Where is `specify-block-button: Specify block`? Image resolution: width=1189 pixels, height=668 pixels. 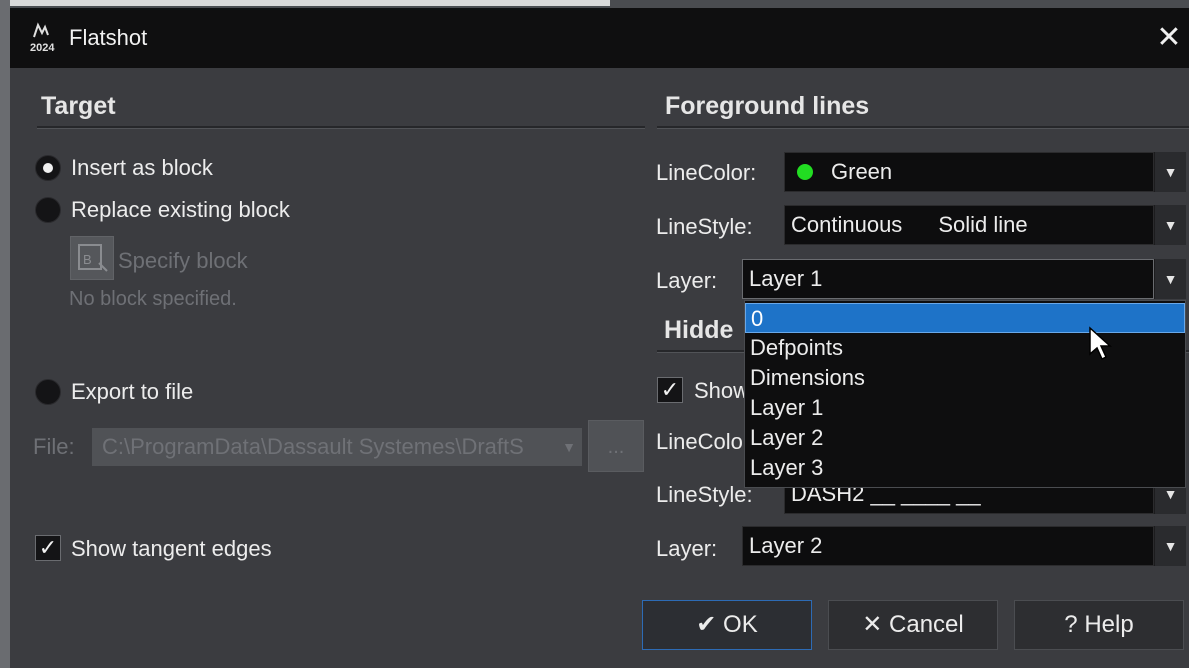
specify-block-button: Specify block is located at coordinates (183, 261).